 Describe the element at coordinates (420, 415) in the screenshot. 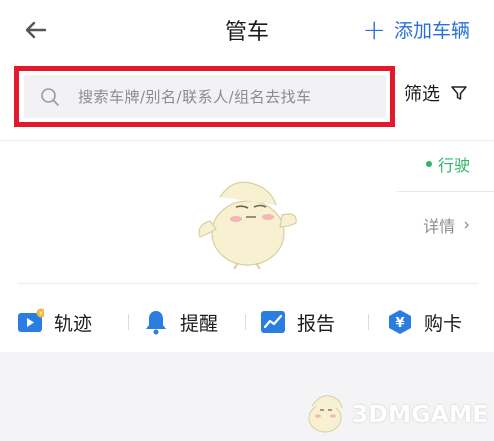

I see `watermark-text: 3DMGAME` at that location.